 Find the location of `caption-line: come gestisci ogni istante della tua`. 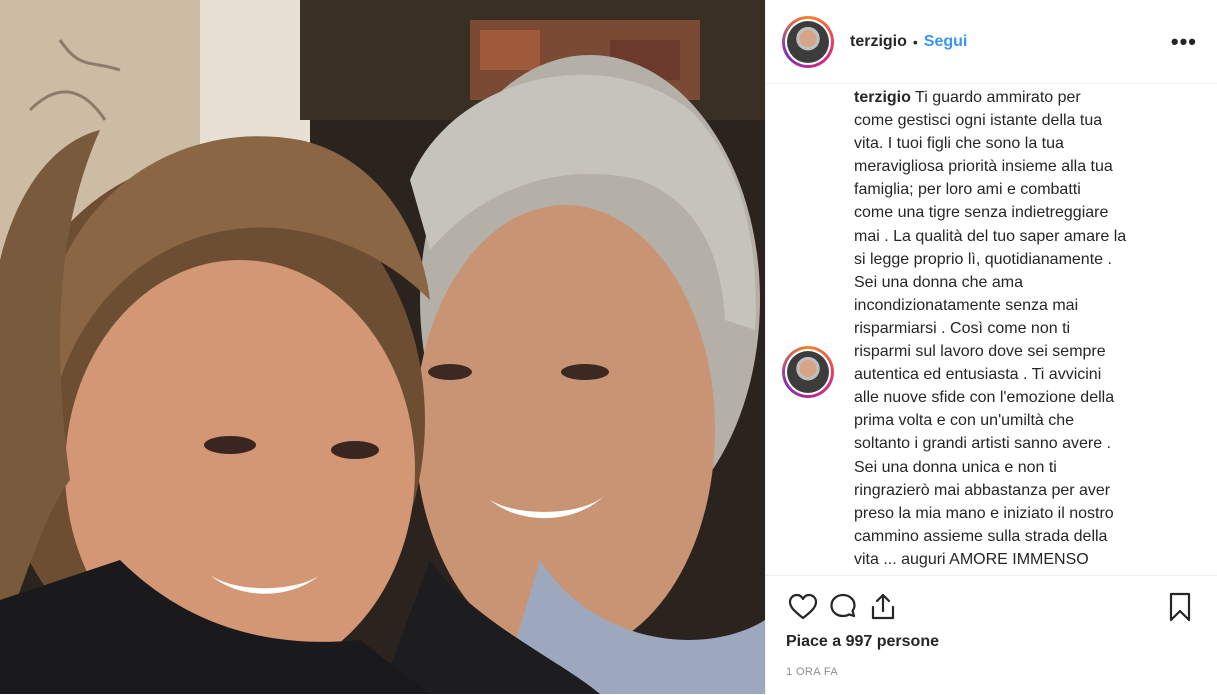

caption-line: come gestisci ogni istante della tua is located at coordinates (978, 121).